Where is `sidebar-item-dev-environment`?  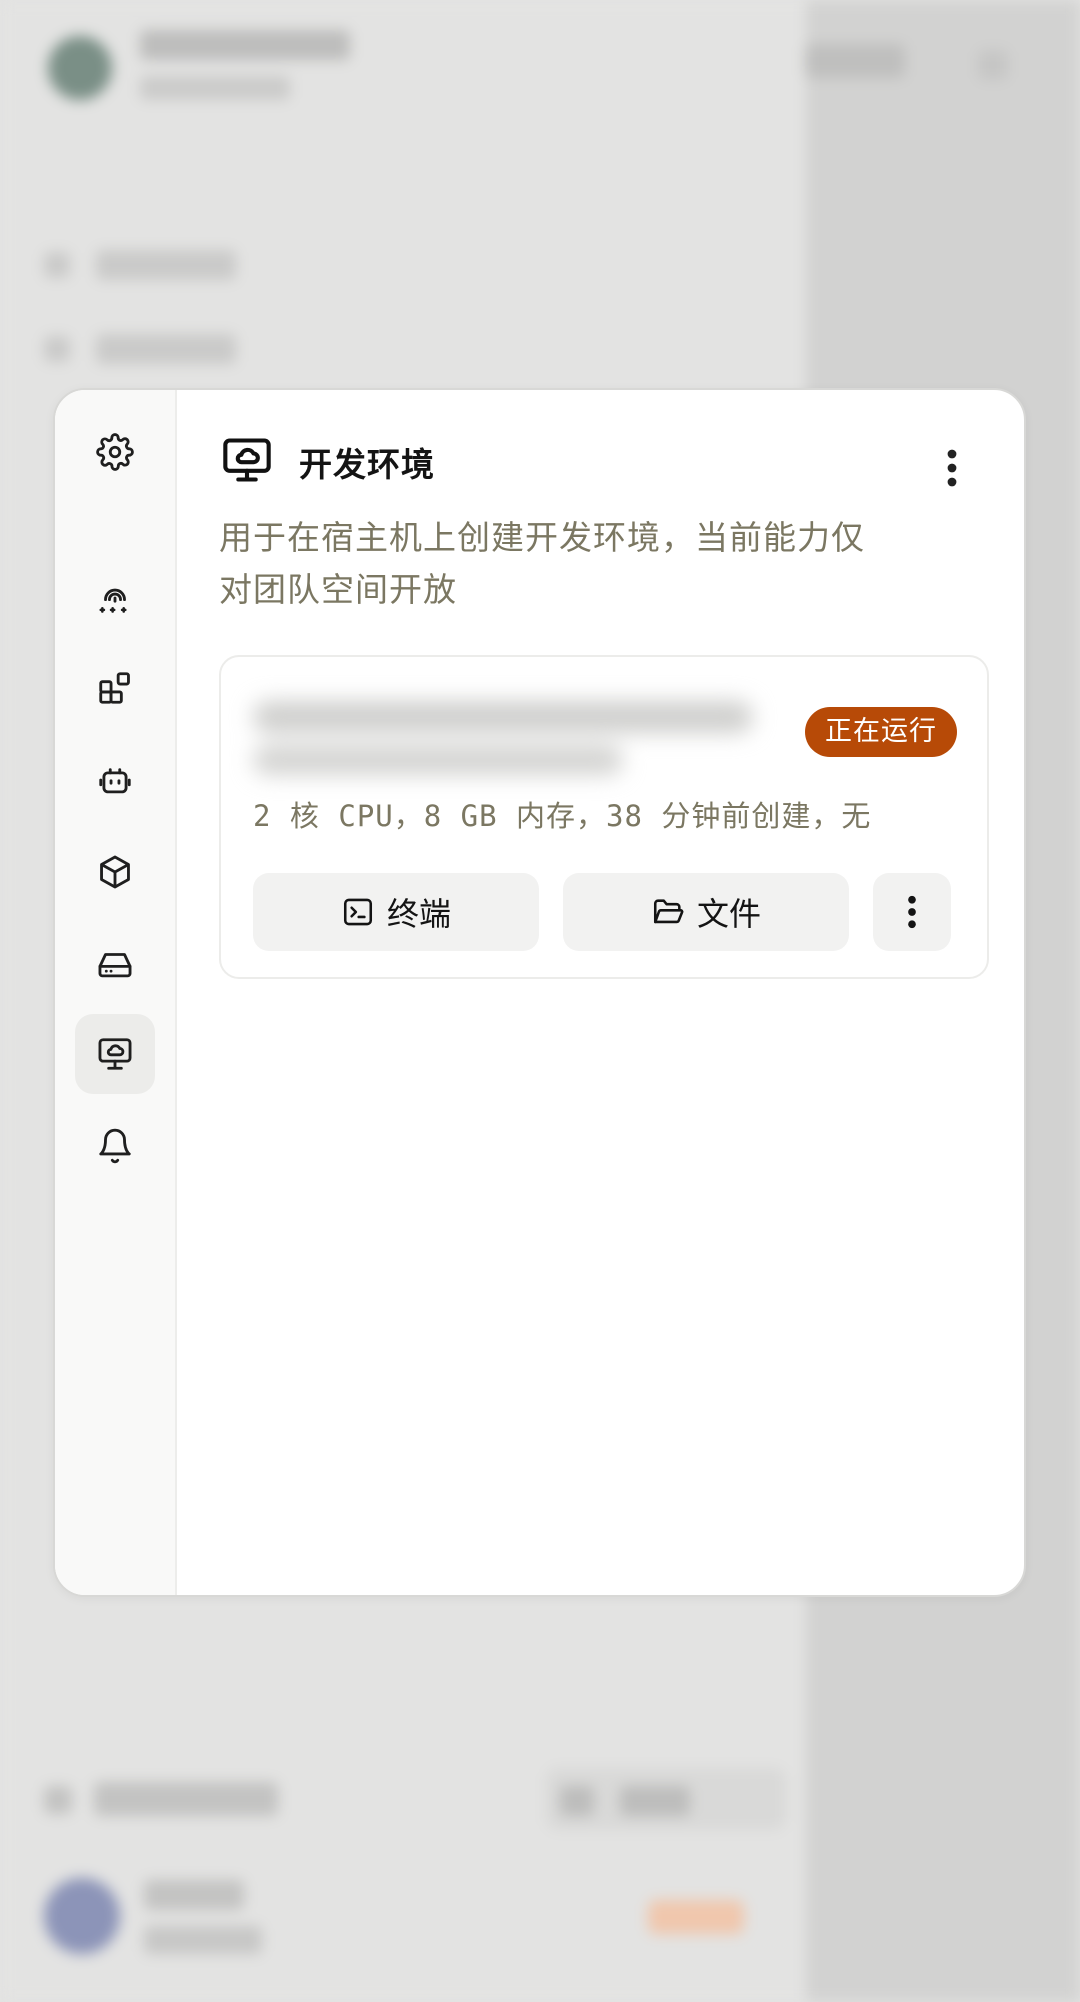
sidebar-item-dev-environment is located at coordinates (115, 1054).